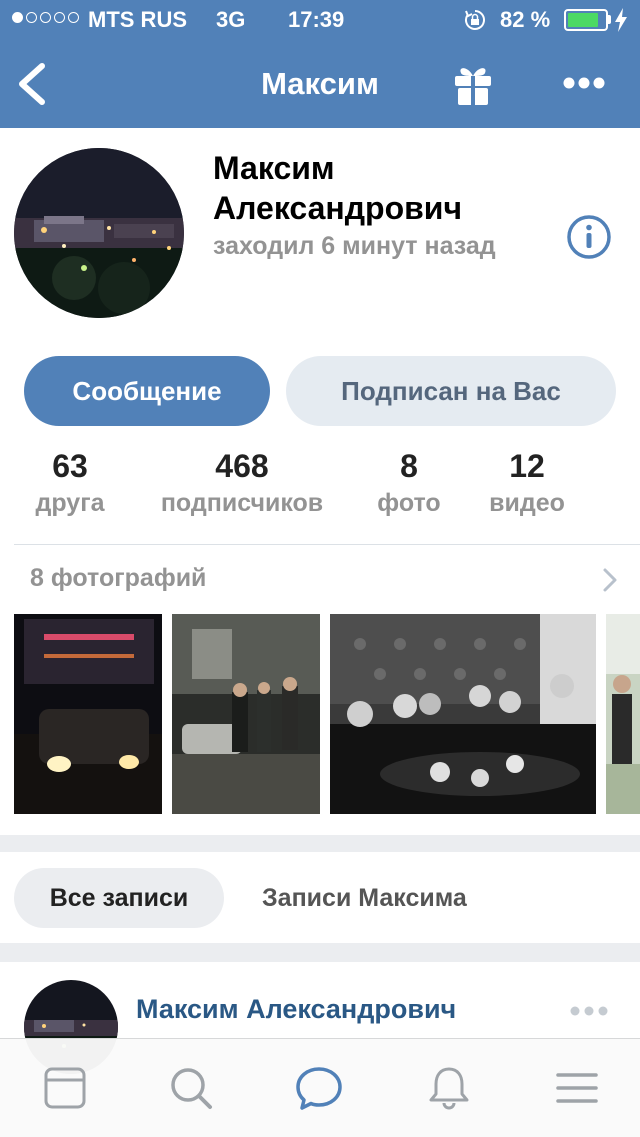 Image resolution: width=640 pixels, height=1137 pixels. Describe the element at coordinates (242, 466) in the screenshot. I see `counter-value: 468` at that location.